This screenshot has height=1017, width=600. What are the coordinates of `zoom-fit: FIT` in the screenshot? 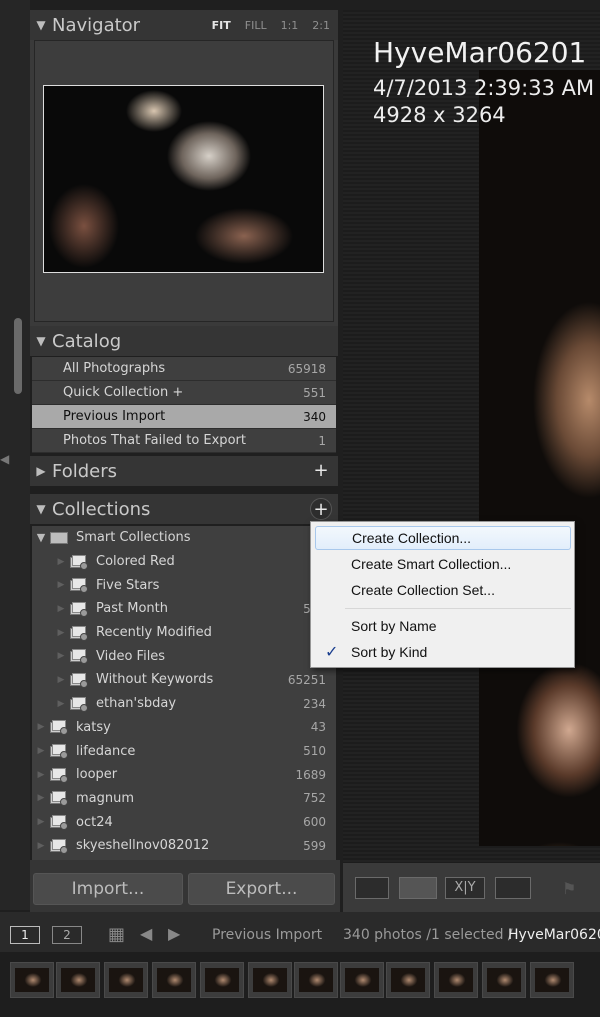 It's located at (221, 25).